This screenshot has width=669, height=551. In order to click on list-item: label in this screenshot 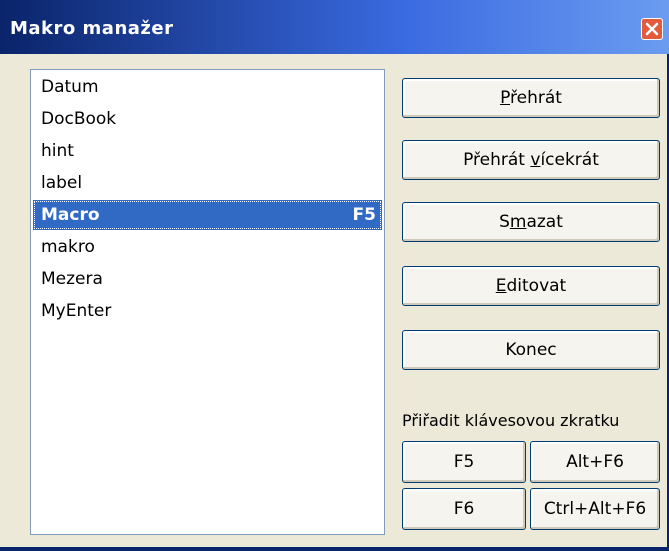, I will do `click(207, 183)`.